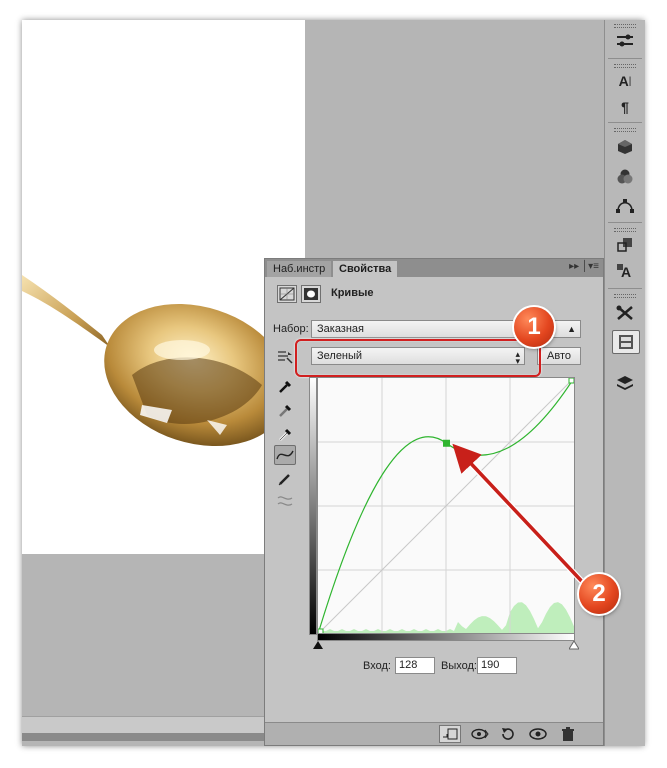 Image resolution: width=667 pixels, height=768 pixels. I want to click on gray-point-eyedropper-icon, so click(285, 411).